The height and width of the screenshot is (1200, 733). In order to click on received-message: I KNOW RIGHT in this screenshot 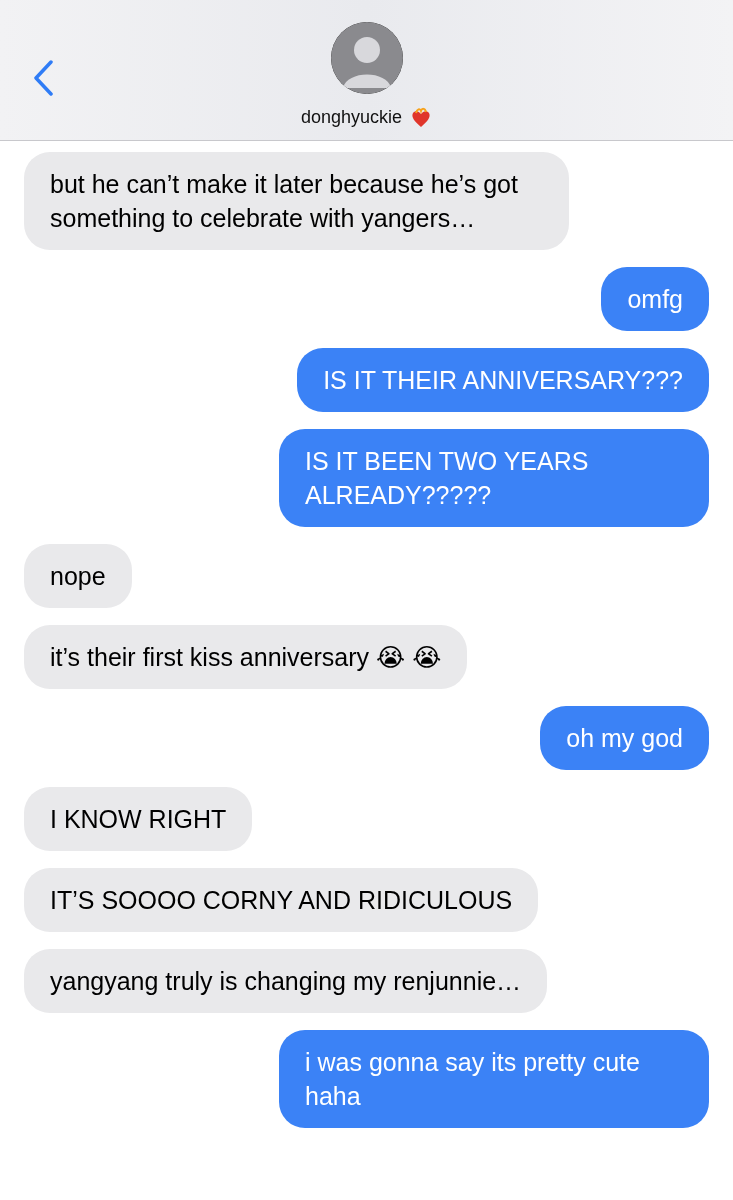, I will do `click(138, 819)`.